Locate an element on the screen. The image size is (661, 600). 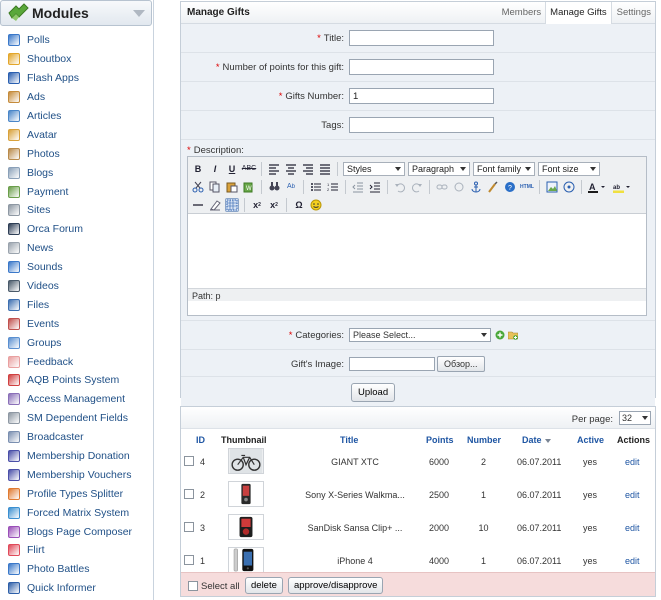
sidebar-item-access-management: Access Management is located at coordinates (76, 399).